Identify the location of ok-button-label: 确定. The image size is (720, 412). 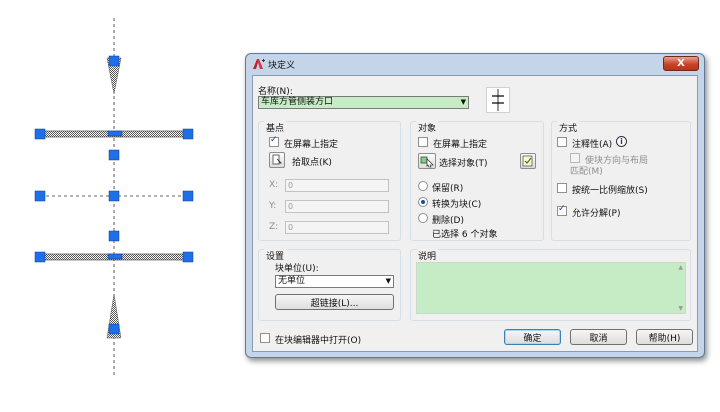
(532, 338).